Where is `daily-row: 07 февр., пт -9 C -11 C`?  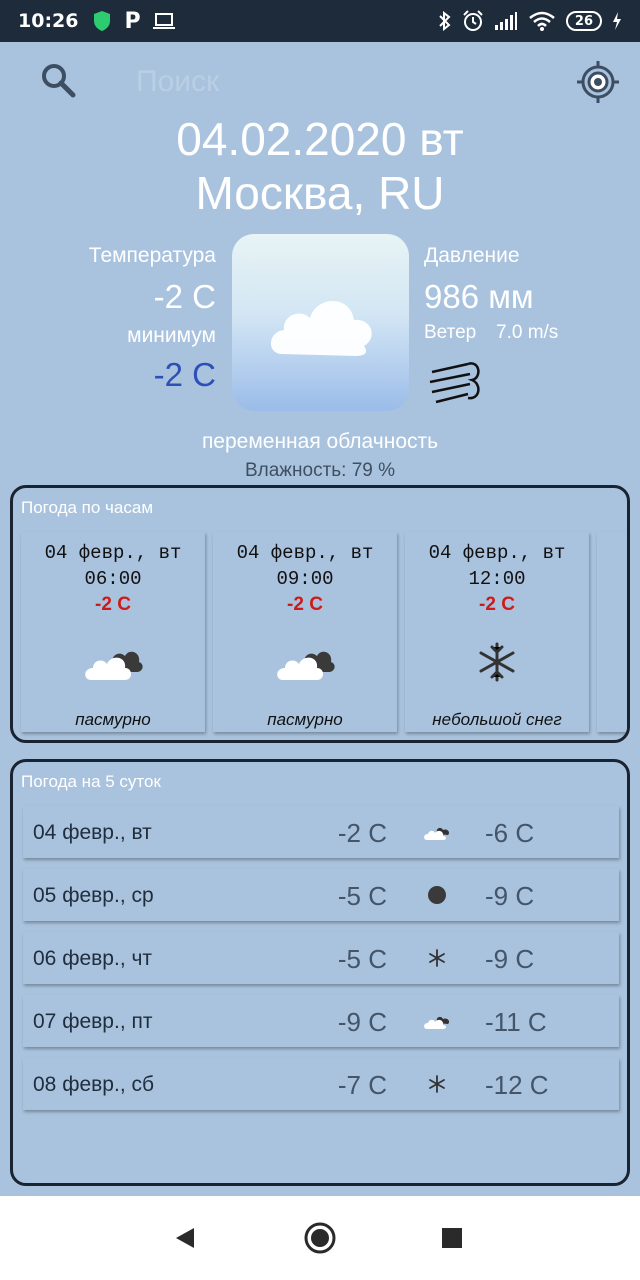 daily-row: 07 февр., пт -9 C -11 C is located at coordinates (321, 1021).